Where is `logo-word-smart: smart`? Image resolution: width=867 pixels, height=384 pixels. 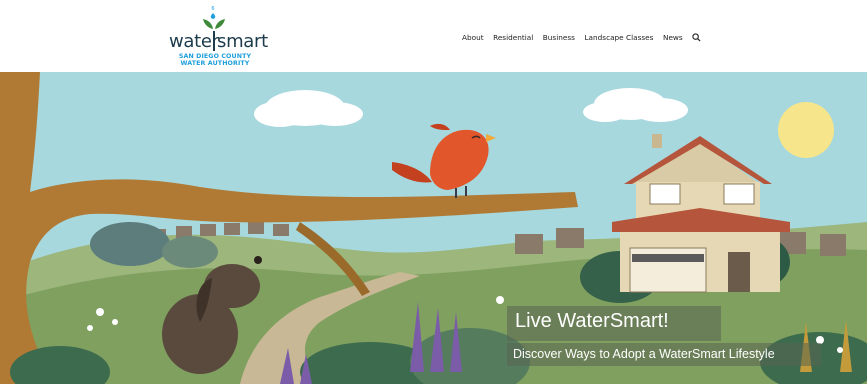
logo-word-smart: smart is located at coordinates (242, 41).